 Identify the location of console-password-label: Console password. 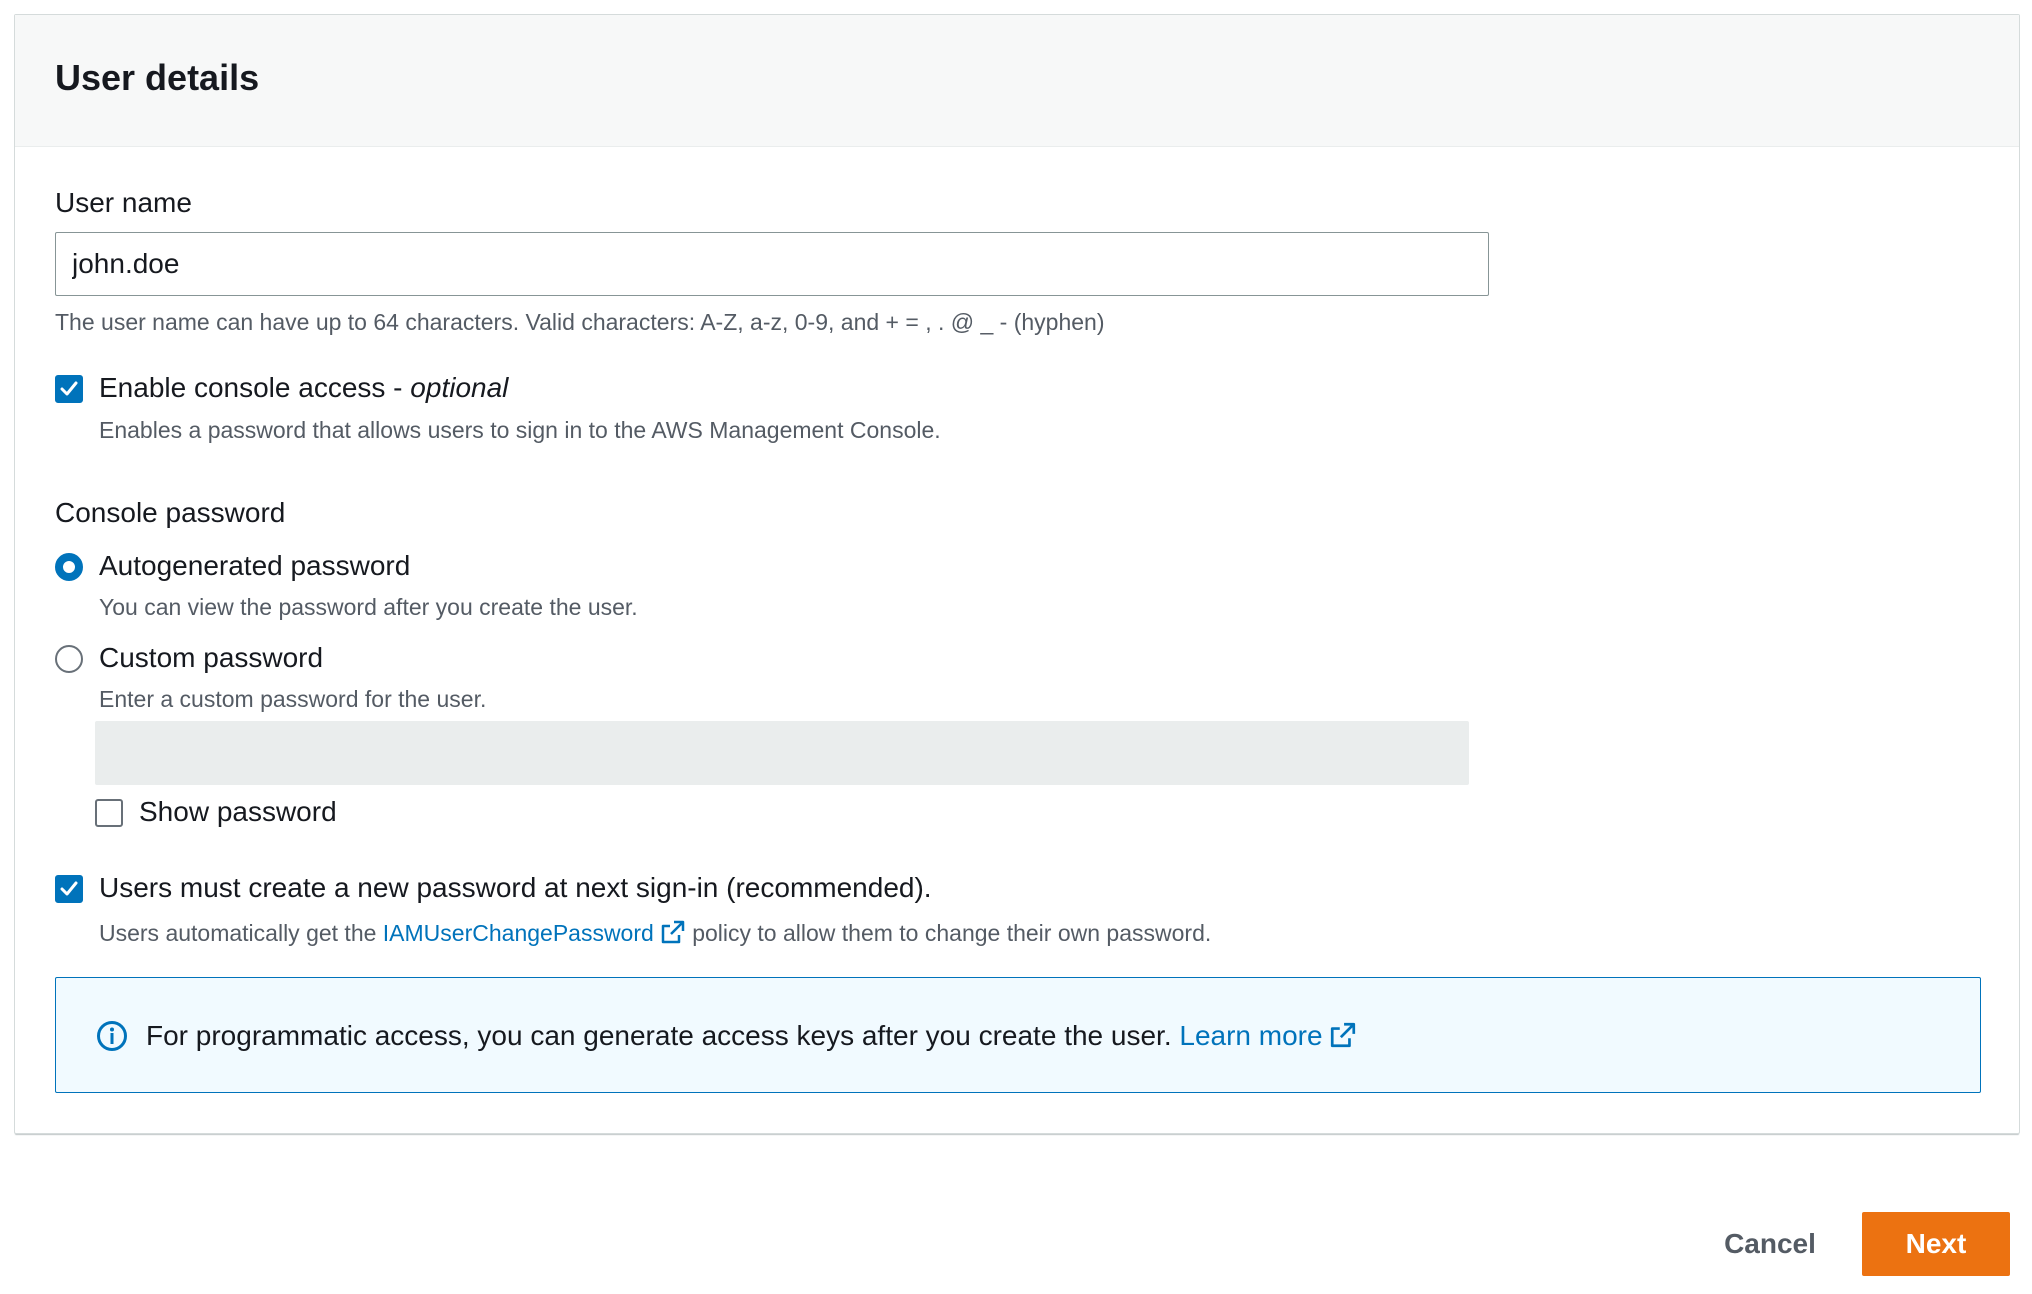
(170, 512).